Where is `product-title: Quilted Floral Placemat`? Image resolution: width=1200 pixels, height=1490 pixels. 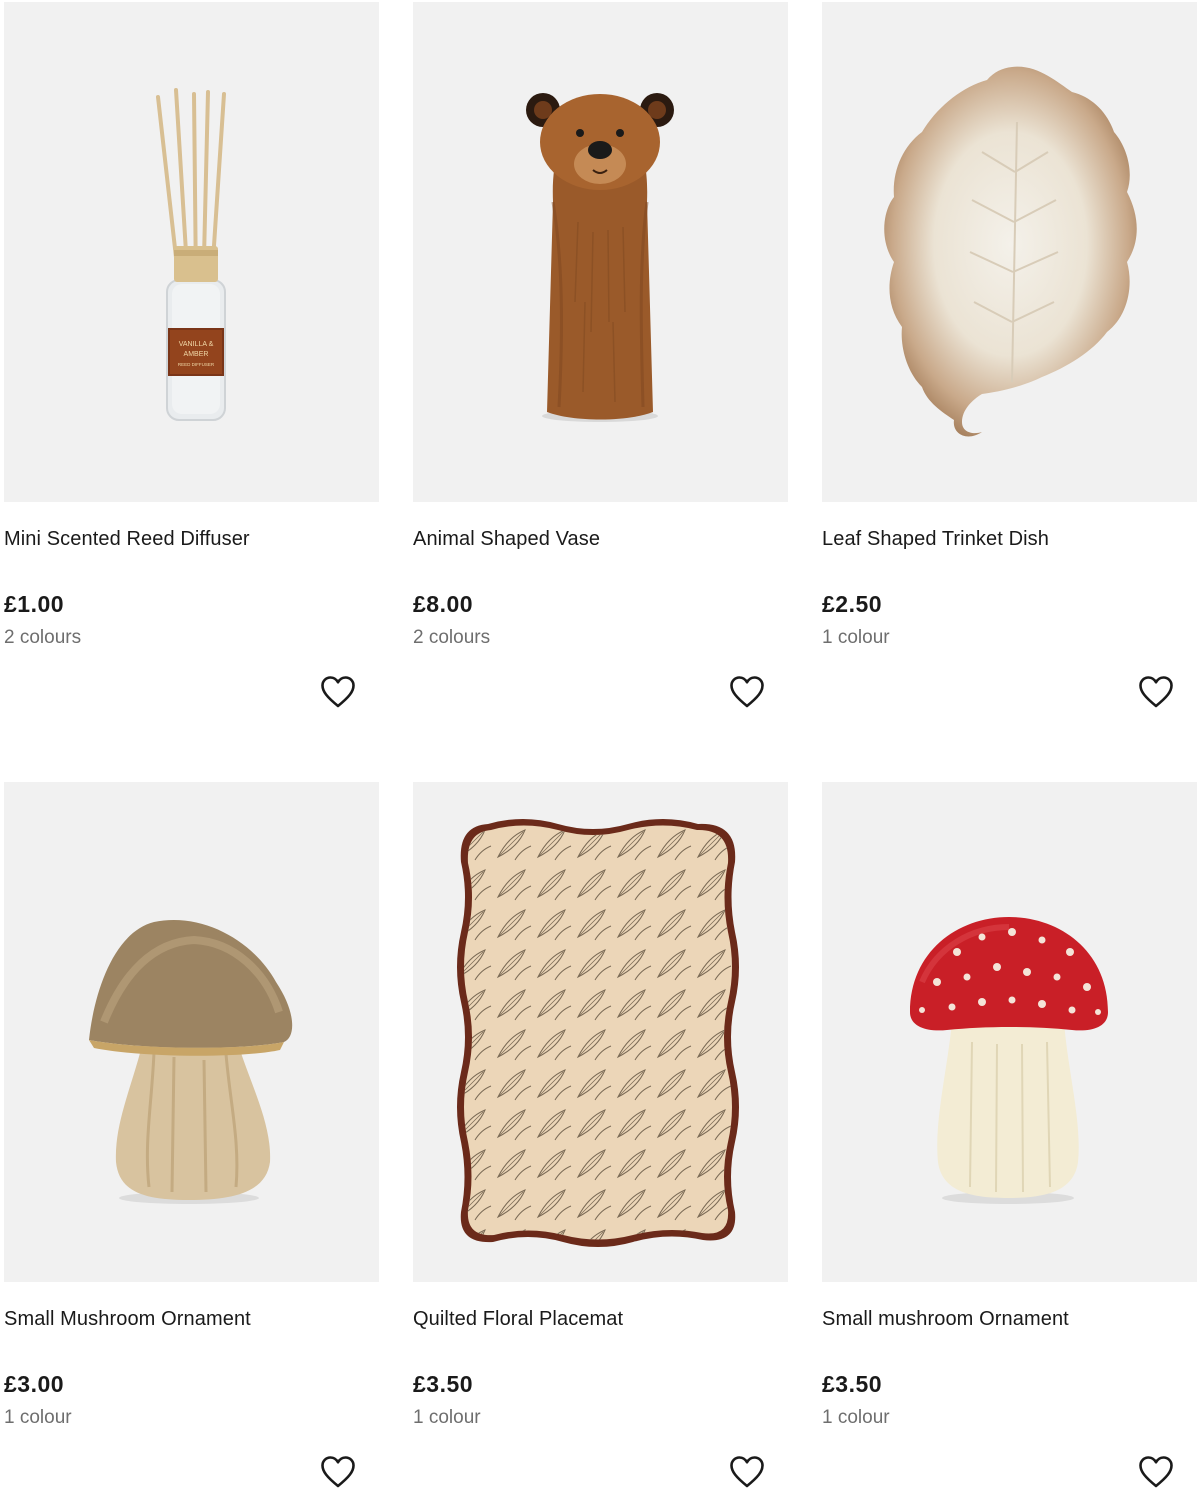
product-title: Quilted Floral Placemat is located at coordinates (518, 1319).